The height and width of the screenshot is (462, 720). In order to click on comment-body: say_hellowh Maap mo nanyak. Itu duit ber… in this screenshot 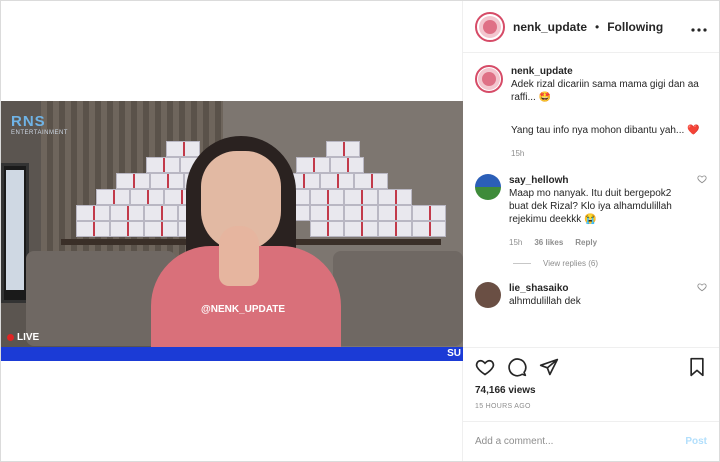, I will do `click(599, 211)`.